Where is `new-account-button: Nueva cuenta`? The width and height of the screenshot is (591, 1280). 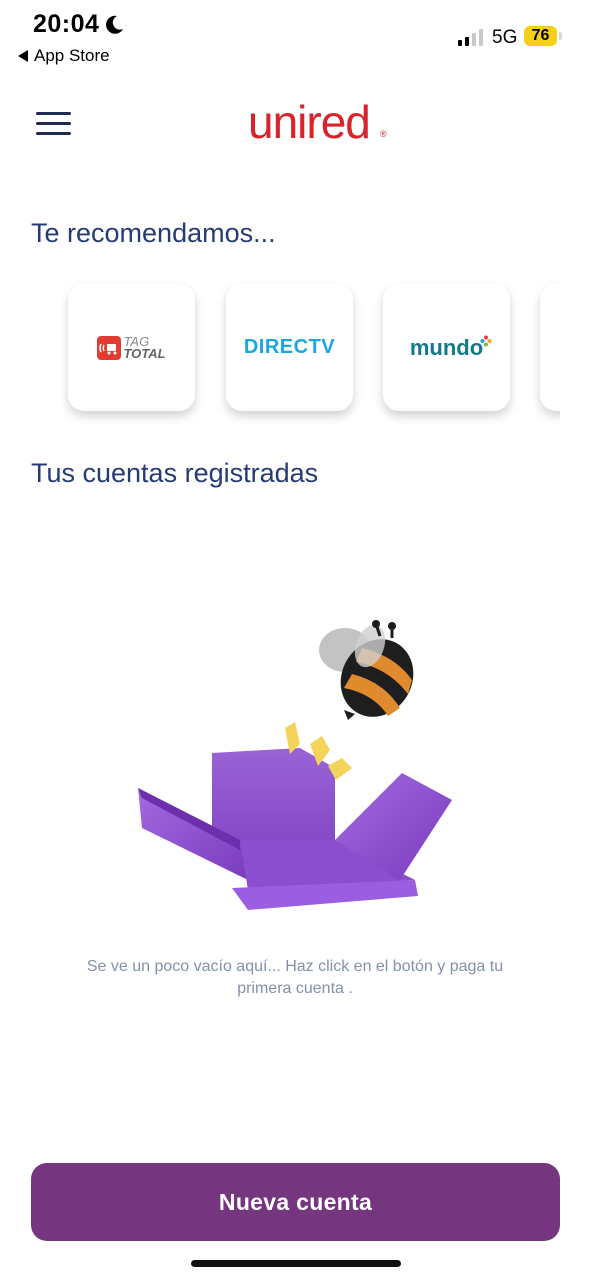
new-account-button: Nueva cuenta is located at coordinates (295, 1202).